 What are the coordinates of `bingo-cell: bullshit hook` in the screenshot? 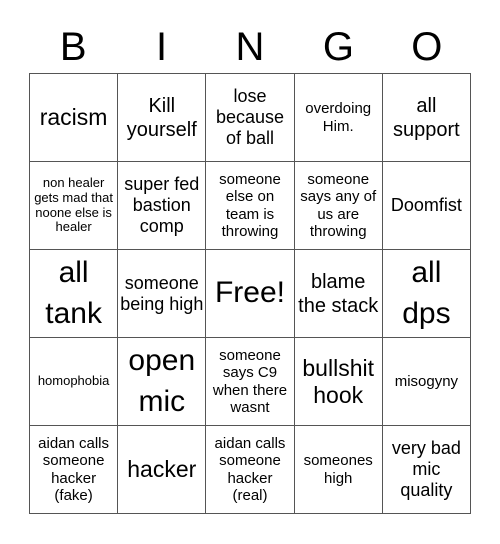 It's located at (338, 382).